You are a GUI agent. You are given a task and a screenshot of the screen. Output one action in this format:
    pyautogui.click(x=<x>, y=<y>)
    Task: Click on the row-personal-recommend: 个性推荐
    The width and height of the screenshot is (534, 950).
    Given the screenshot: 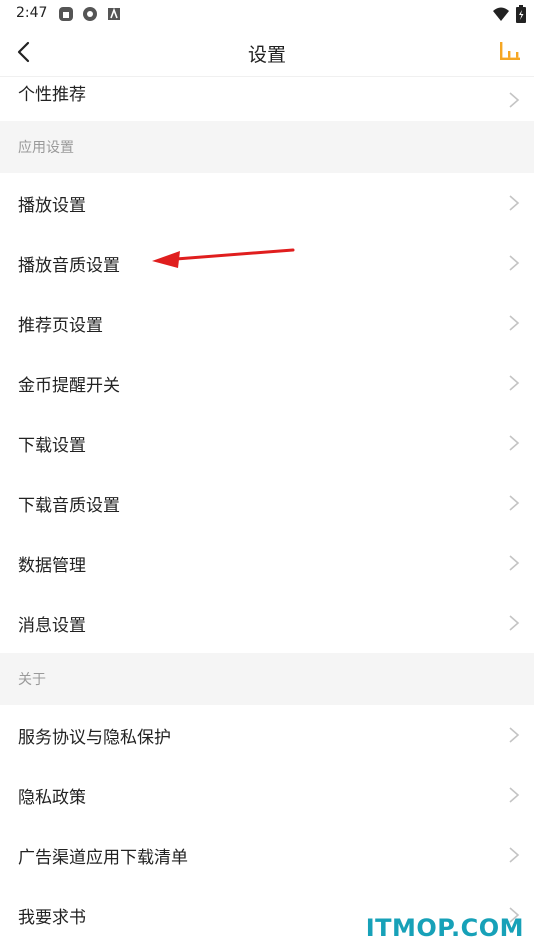 What is the action you would take?
    pyautogui.click(x=267, y=99)
    